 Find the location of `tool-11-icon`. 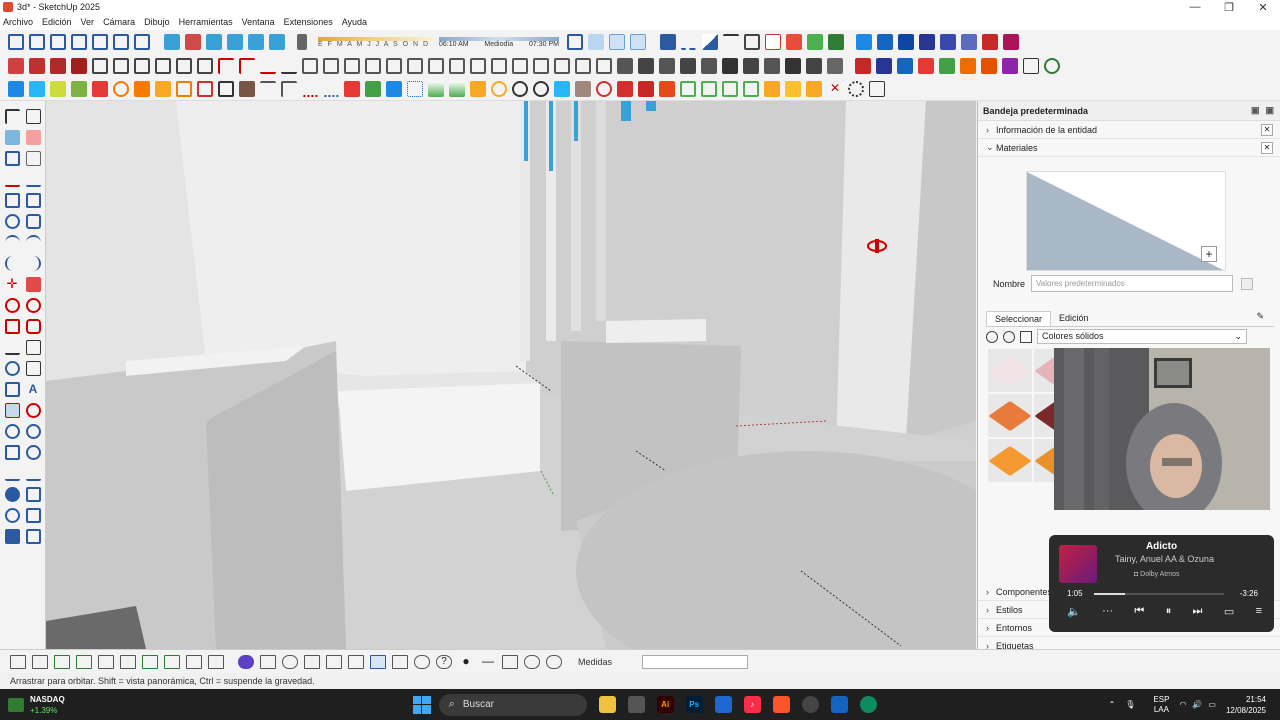

tool-11-icon is located at coordinates (226, 89).